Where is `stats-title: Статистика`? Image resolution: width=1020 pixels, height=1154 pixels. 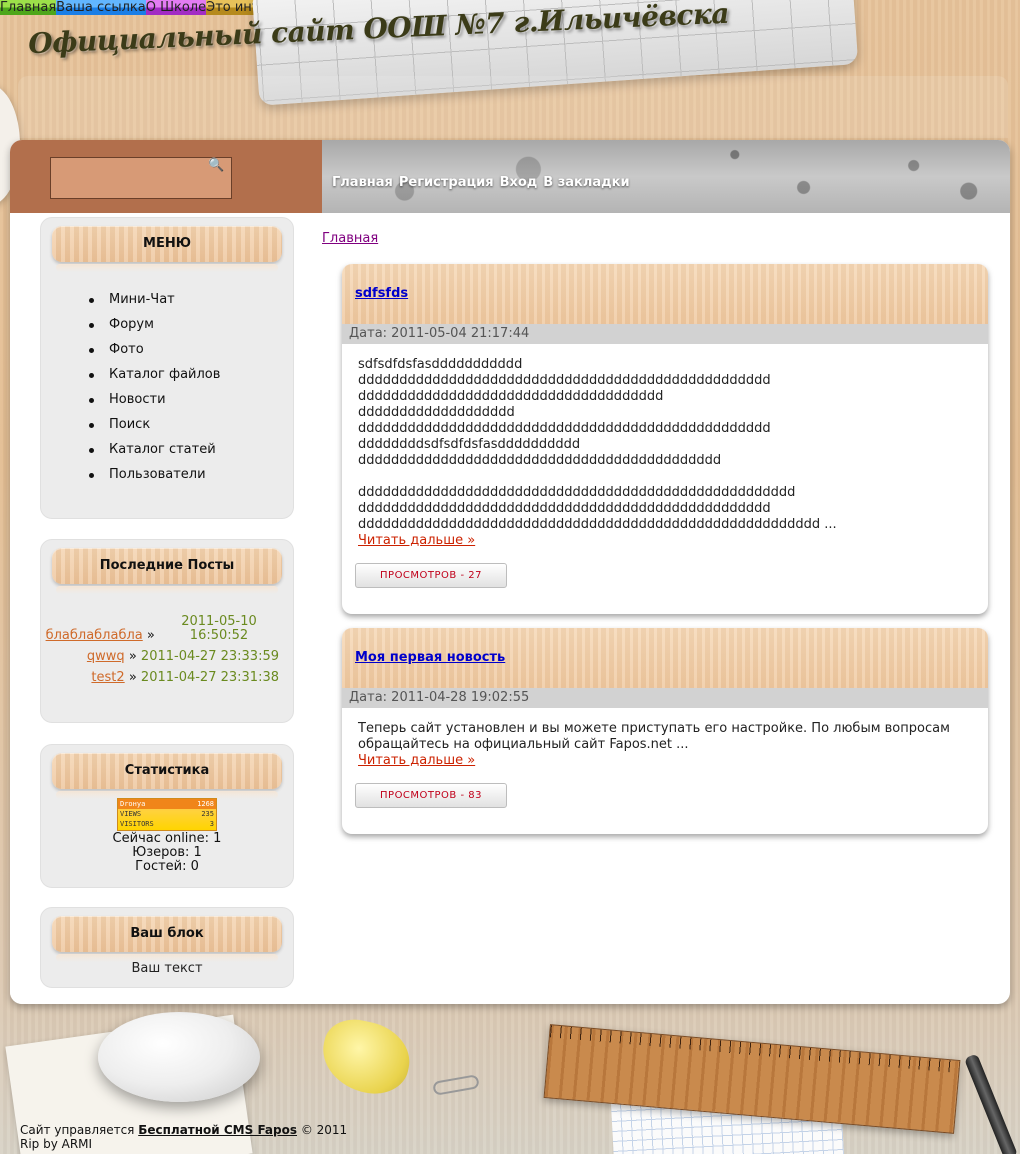
stats-title: Статистика is located at coordinates (167, 776).